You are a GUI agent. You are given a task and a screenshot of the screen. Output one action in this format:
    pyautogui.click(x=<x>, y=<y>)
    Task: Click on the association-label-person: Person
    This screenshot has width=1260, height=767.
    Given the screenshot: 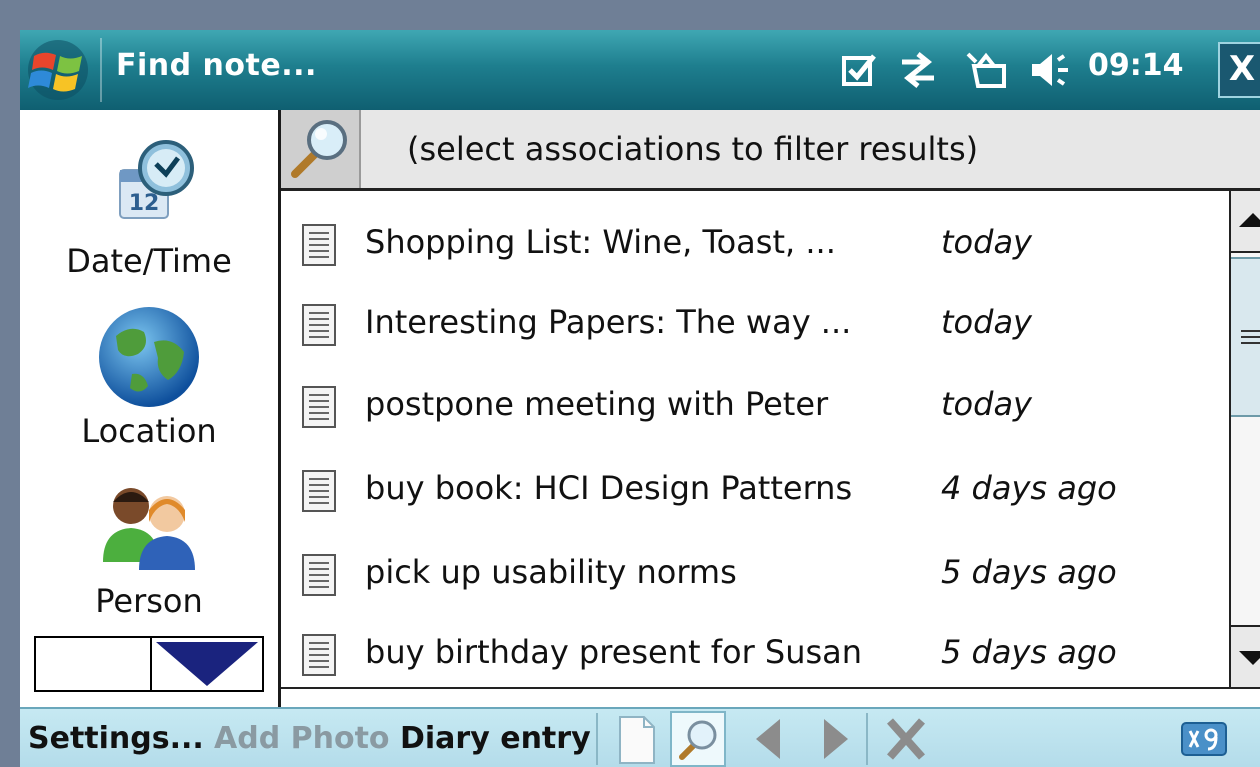 What is the action you would take?
    pyautogui.click(x=149, y=601)
    